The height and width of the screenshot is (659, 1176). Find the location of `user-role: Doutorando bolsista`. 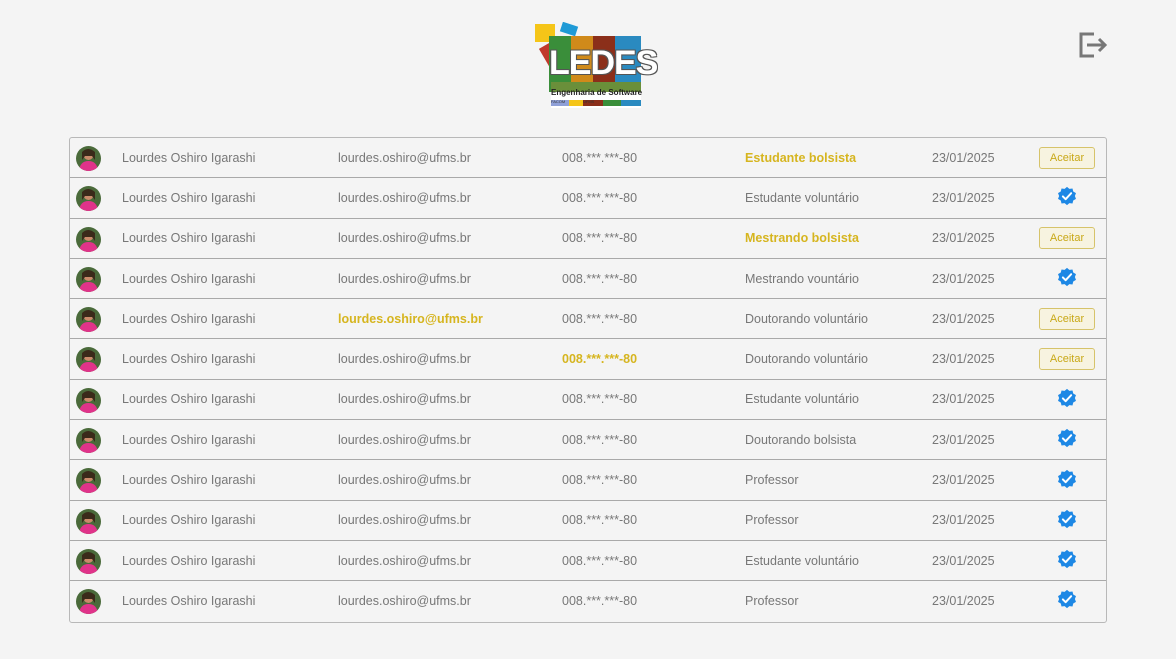

user-role: Doutorando bolsista is located at coordinates (801, 439).